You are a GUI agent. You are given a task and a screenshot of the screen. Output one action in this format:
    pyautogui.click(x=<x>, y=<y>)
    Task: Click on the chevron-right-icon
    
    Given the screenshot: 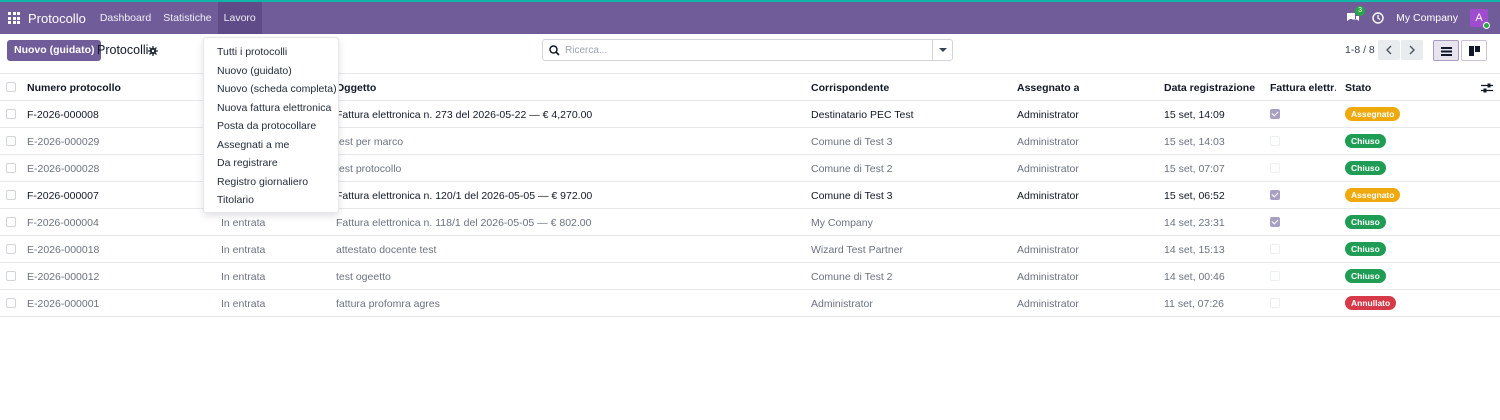 What is the action you would take?
    pyautogui.click(x=1412, y=50)
    